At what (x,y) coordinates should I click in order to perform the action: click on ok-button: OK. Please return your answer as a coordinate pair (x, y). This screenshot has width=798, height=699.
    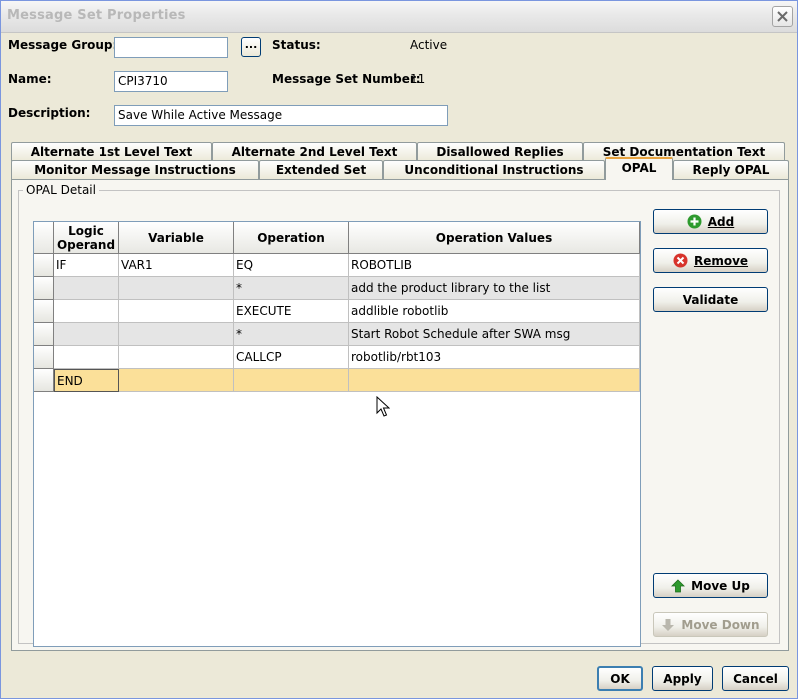
    Looking at the image, I should click on (620, 678).